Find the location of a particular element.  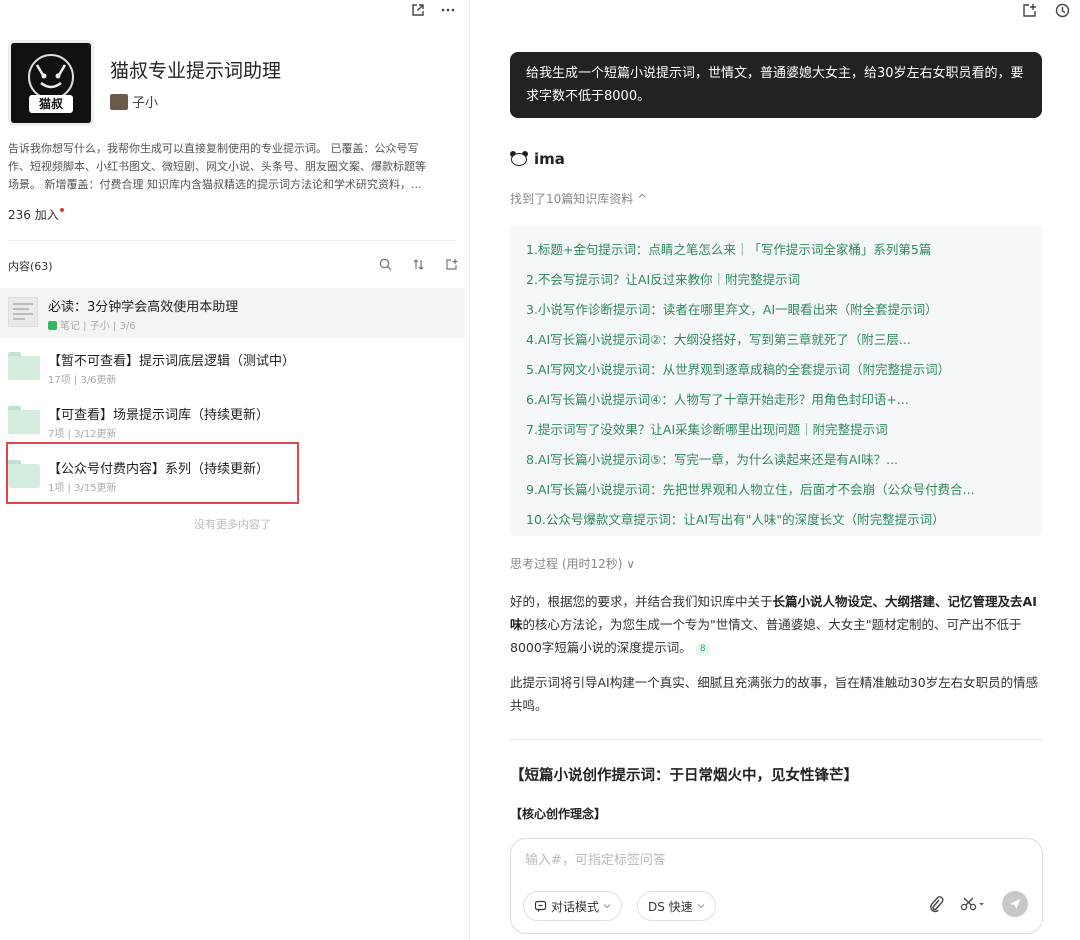

more-icon is located at coordinates (448, 10).